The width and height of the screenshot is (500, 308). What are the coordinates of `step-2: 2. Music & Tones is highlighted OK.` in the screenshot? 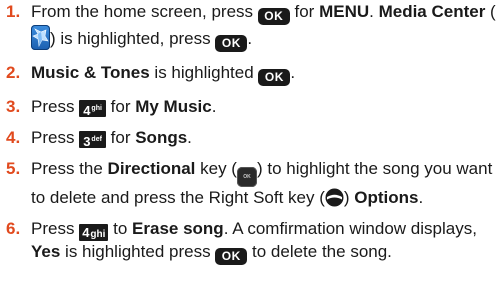 It's located at (250, 74).